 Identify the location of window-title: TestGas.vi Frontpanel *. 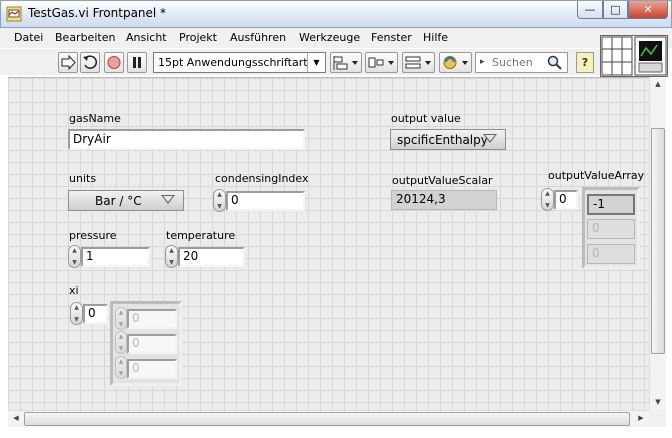
(97, 13).